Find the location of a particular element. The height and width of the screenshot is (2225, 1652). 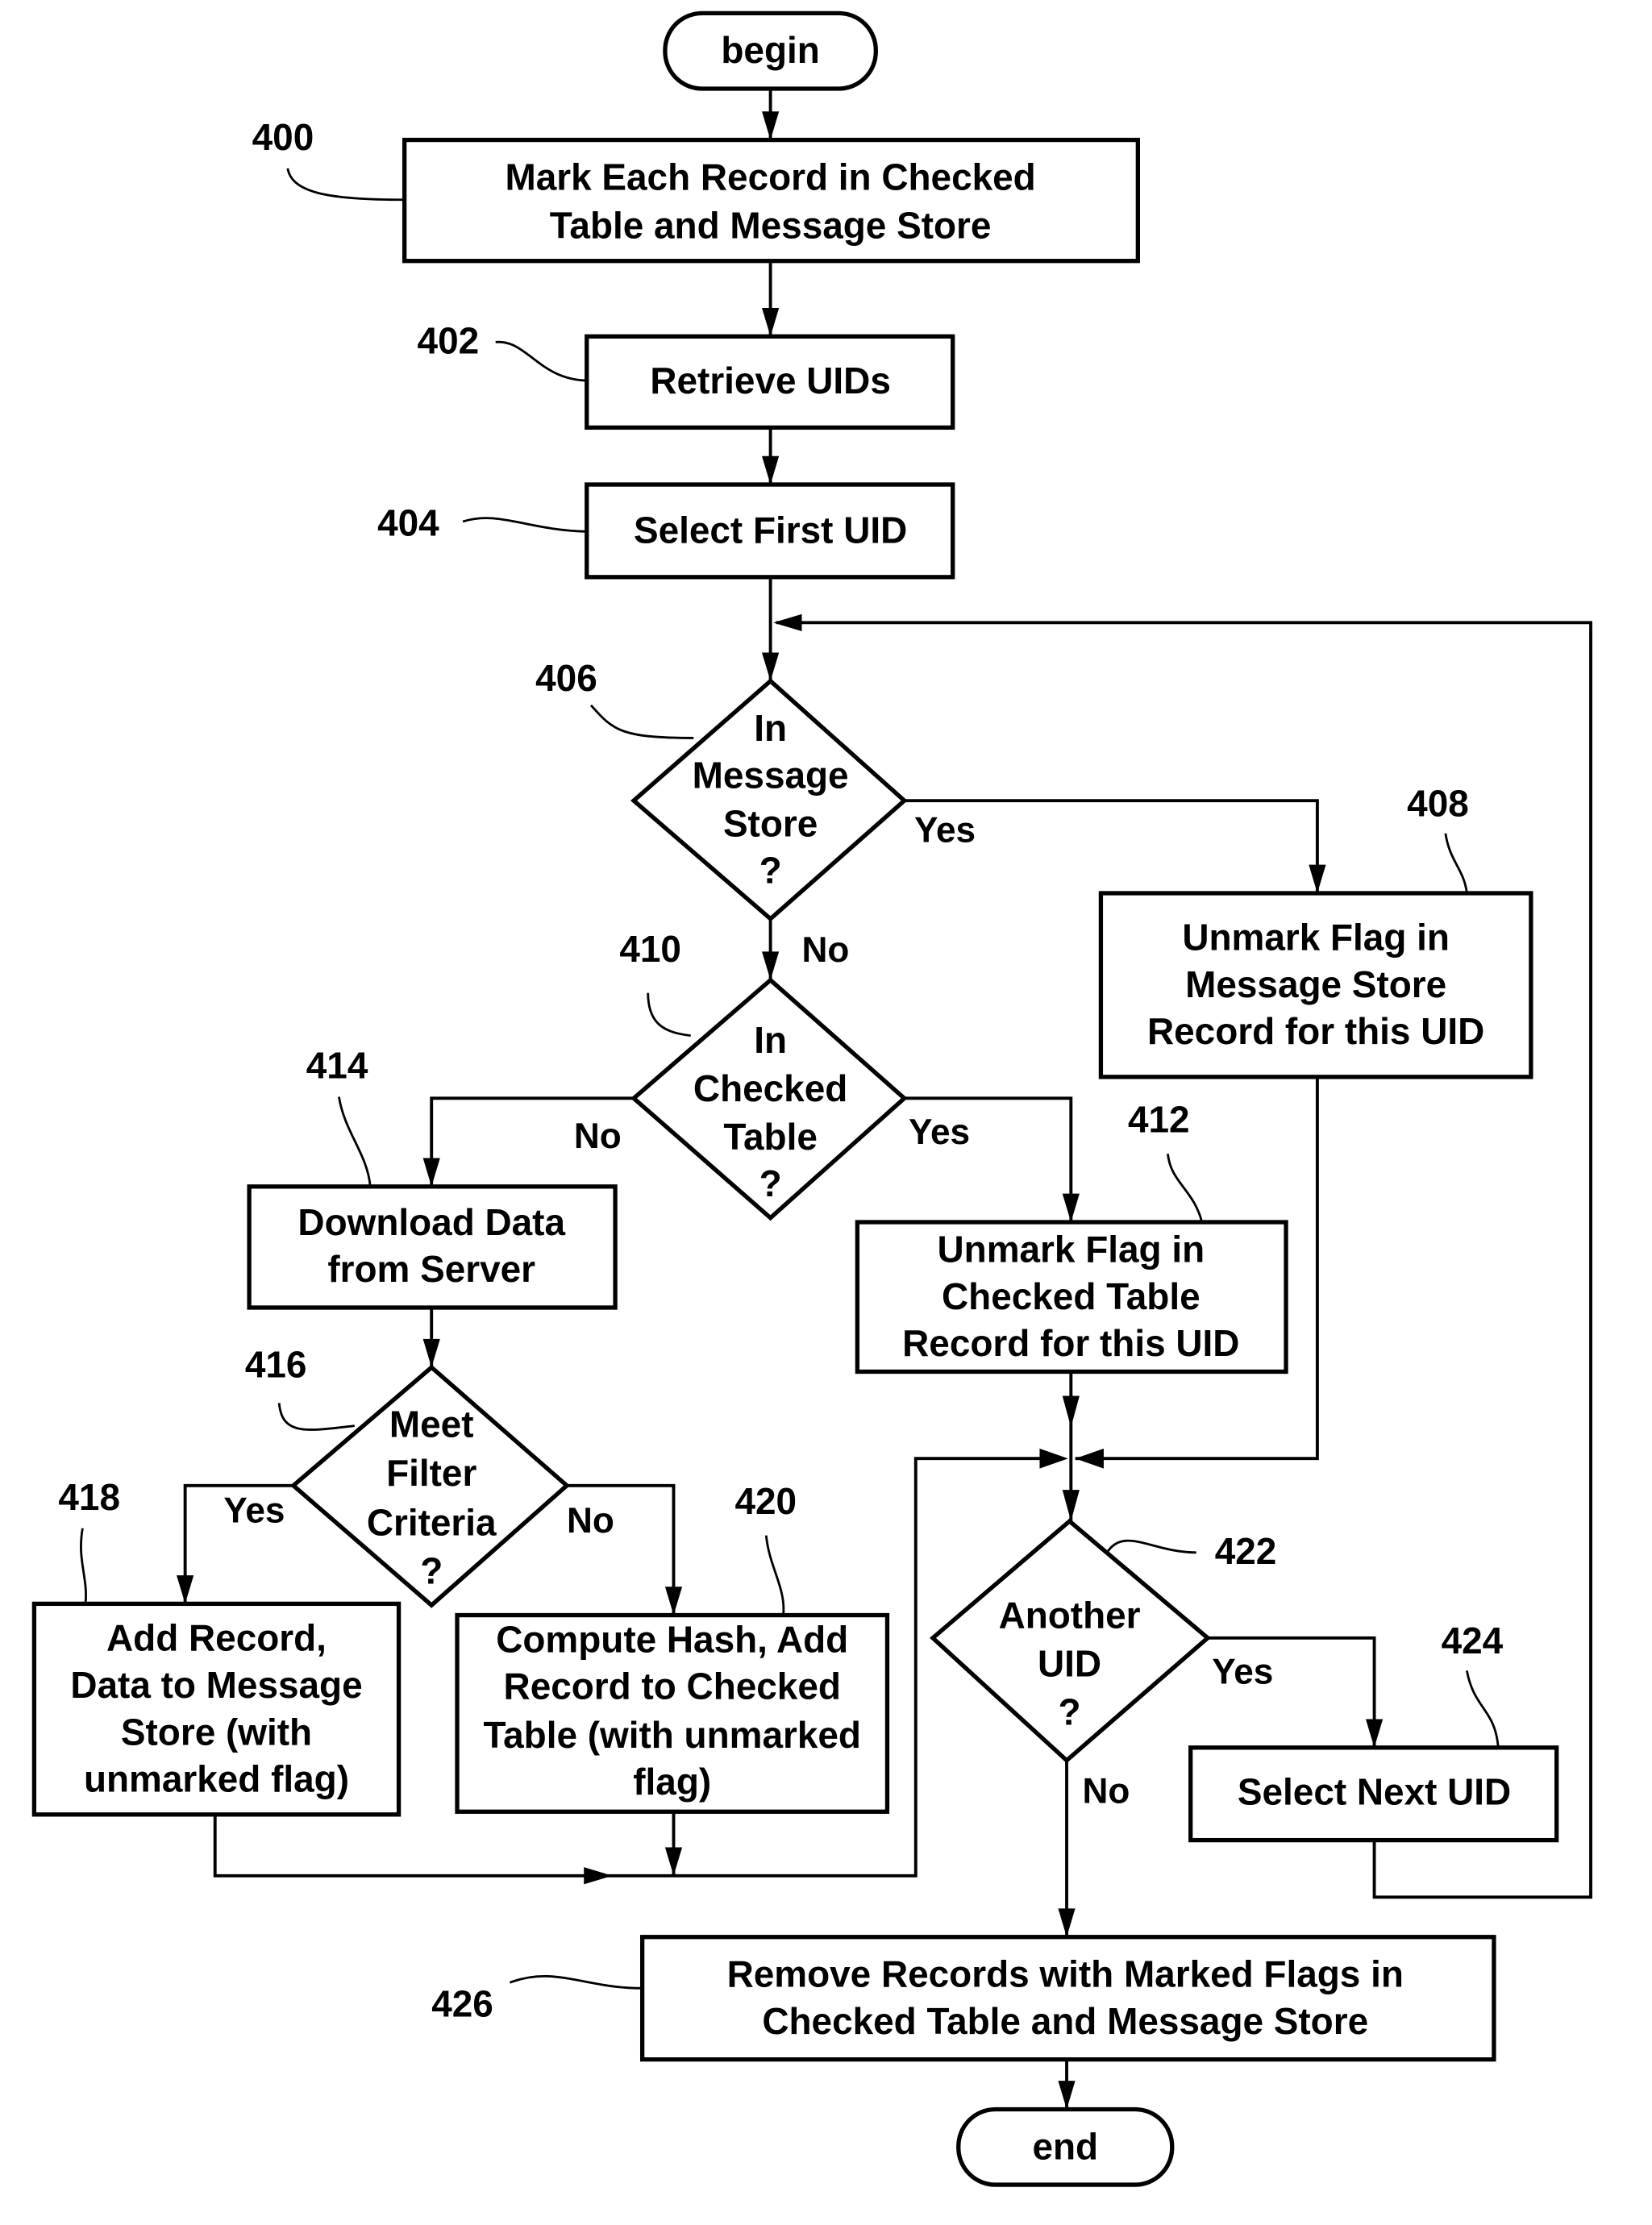

terminal-end: end is located at coordinates (1065, 2147).